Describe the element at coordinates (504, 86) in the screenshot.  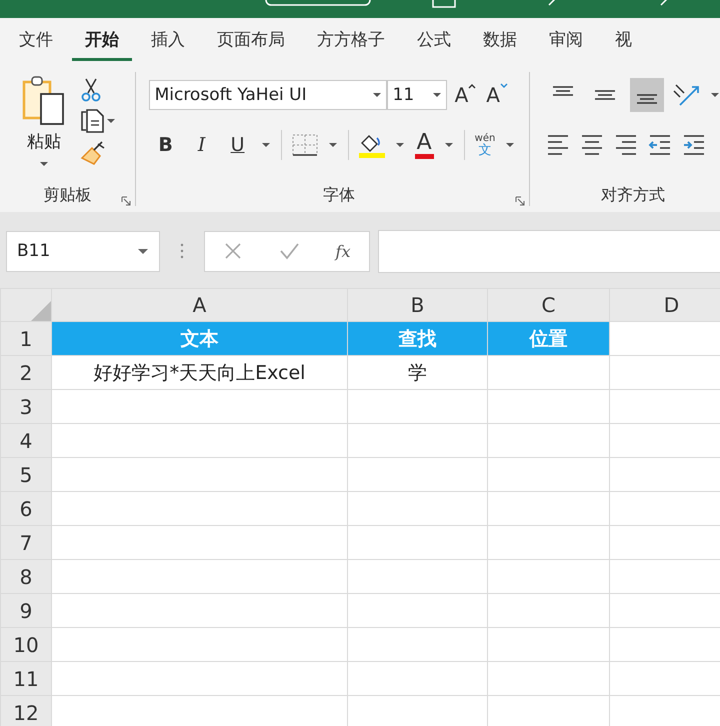
I see `caret-down-icon` at that location.